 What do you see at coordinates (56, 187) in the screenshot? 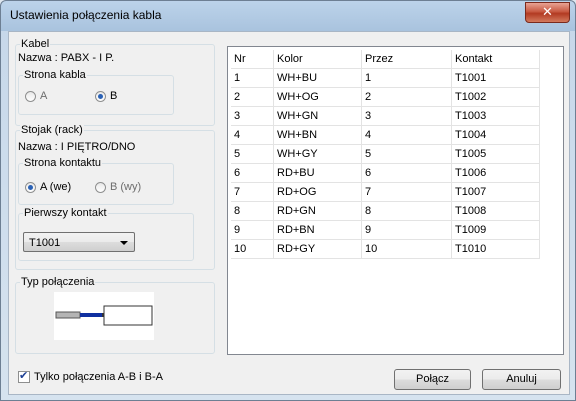
I see `contact-side-a-label: A (we)` at bounding box center [56, 187].